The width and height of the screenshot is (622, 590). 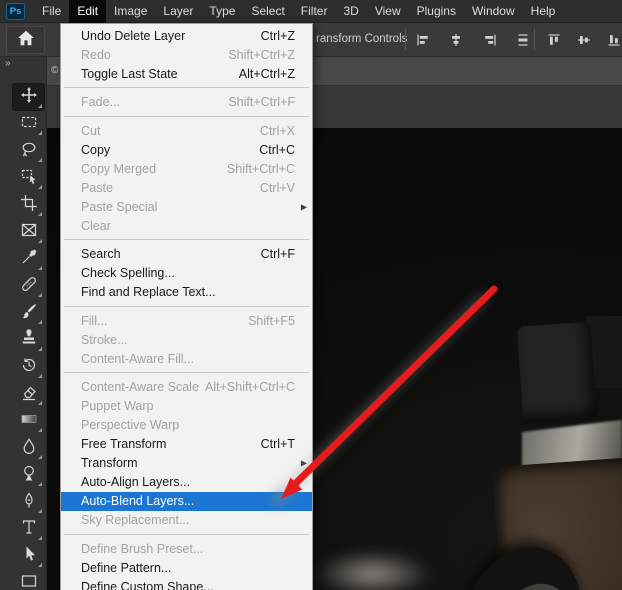 I want to click on dodge-icon, so click(x=29, y=475).